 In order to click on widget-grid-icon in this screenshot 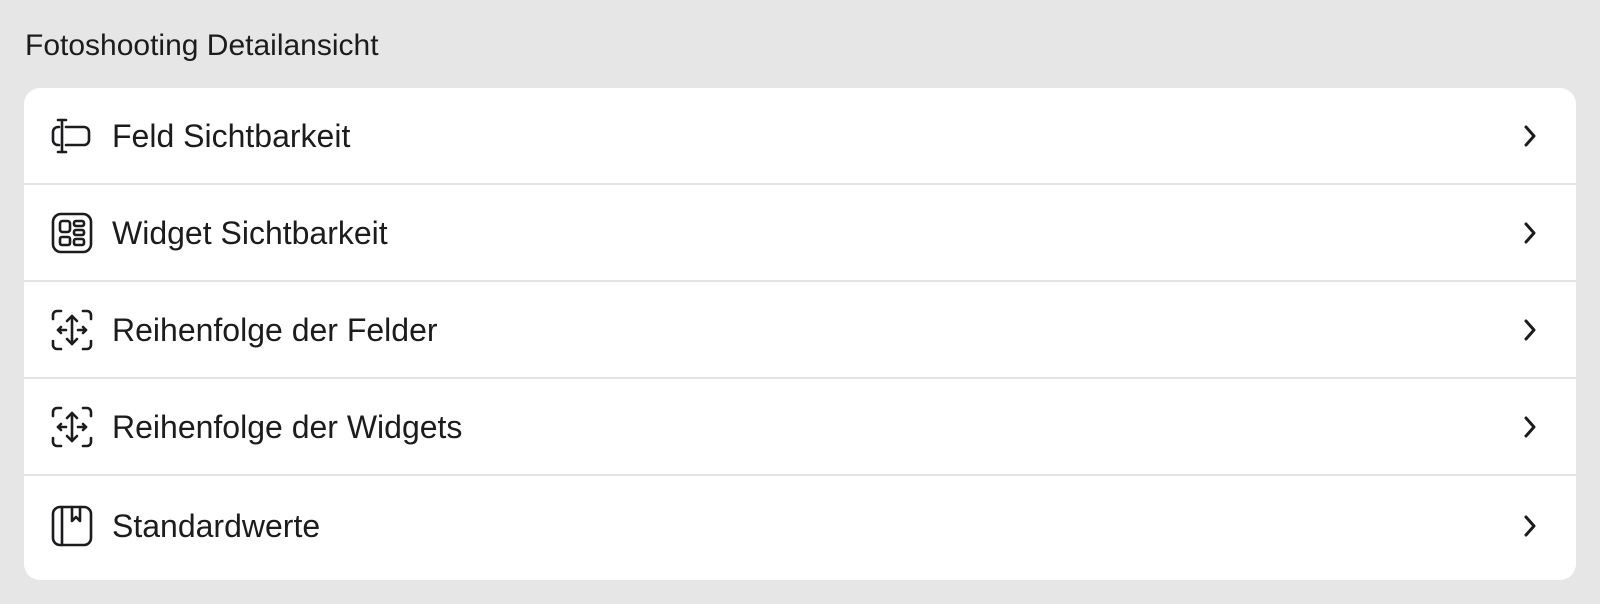, I will do `click(72, 233)`.